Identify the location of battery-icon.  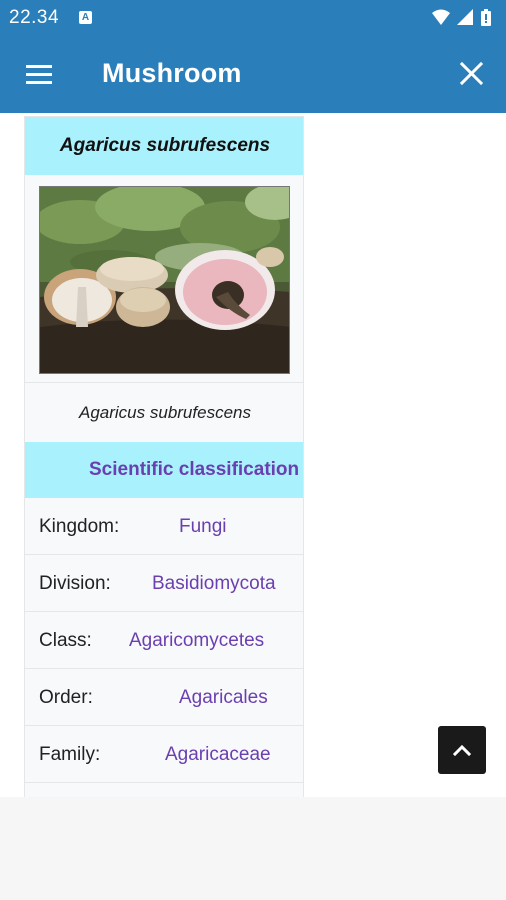
(486, 17).